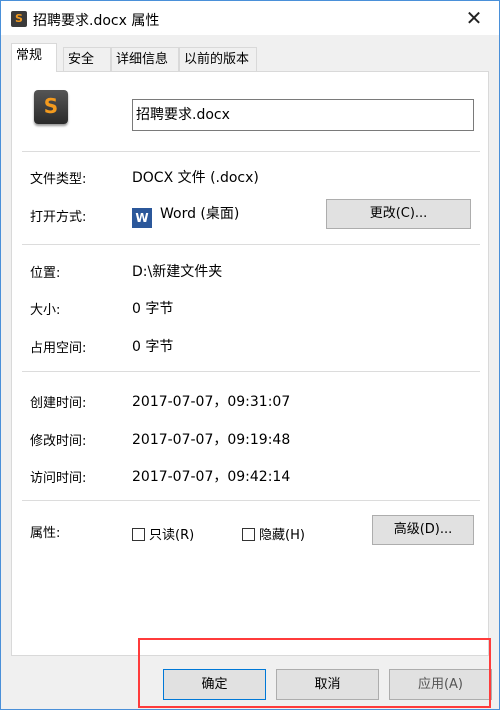 This screenshot has height=710, width=500. I want to click on word-icon: W, so click(142, 218).